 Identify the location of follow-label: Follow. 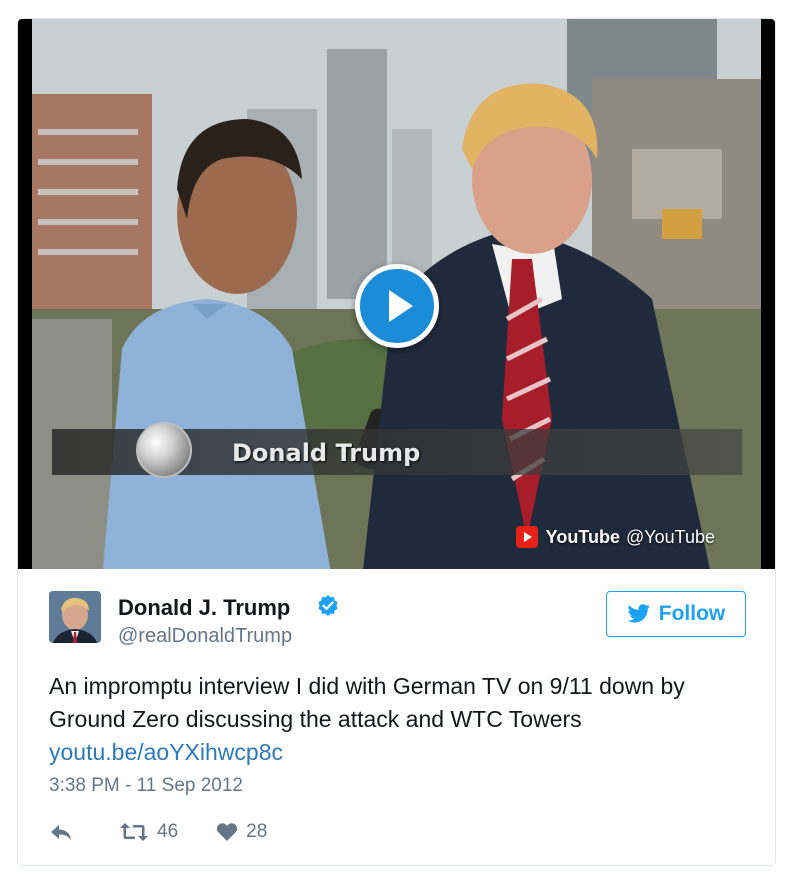
(692, 613).